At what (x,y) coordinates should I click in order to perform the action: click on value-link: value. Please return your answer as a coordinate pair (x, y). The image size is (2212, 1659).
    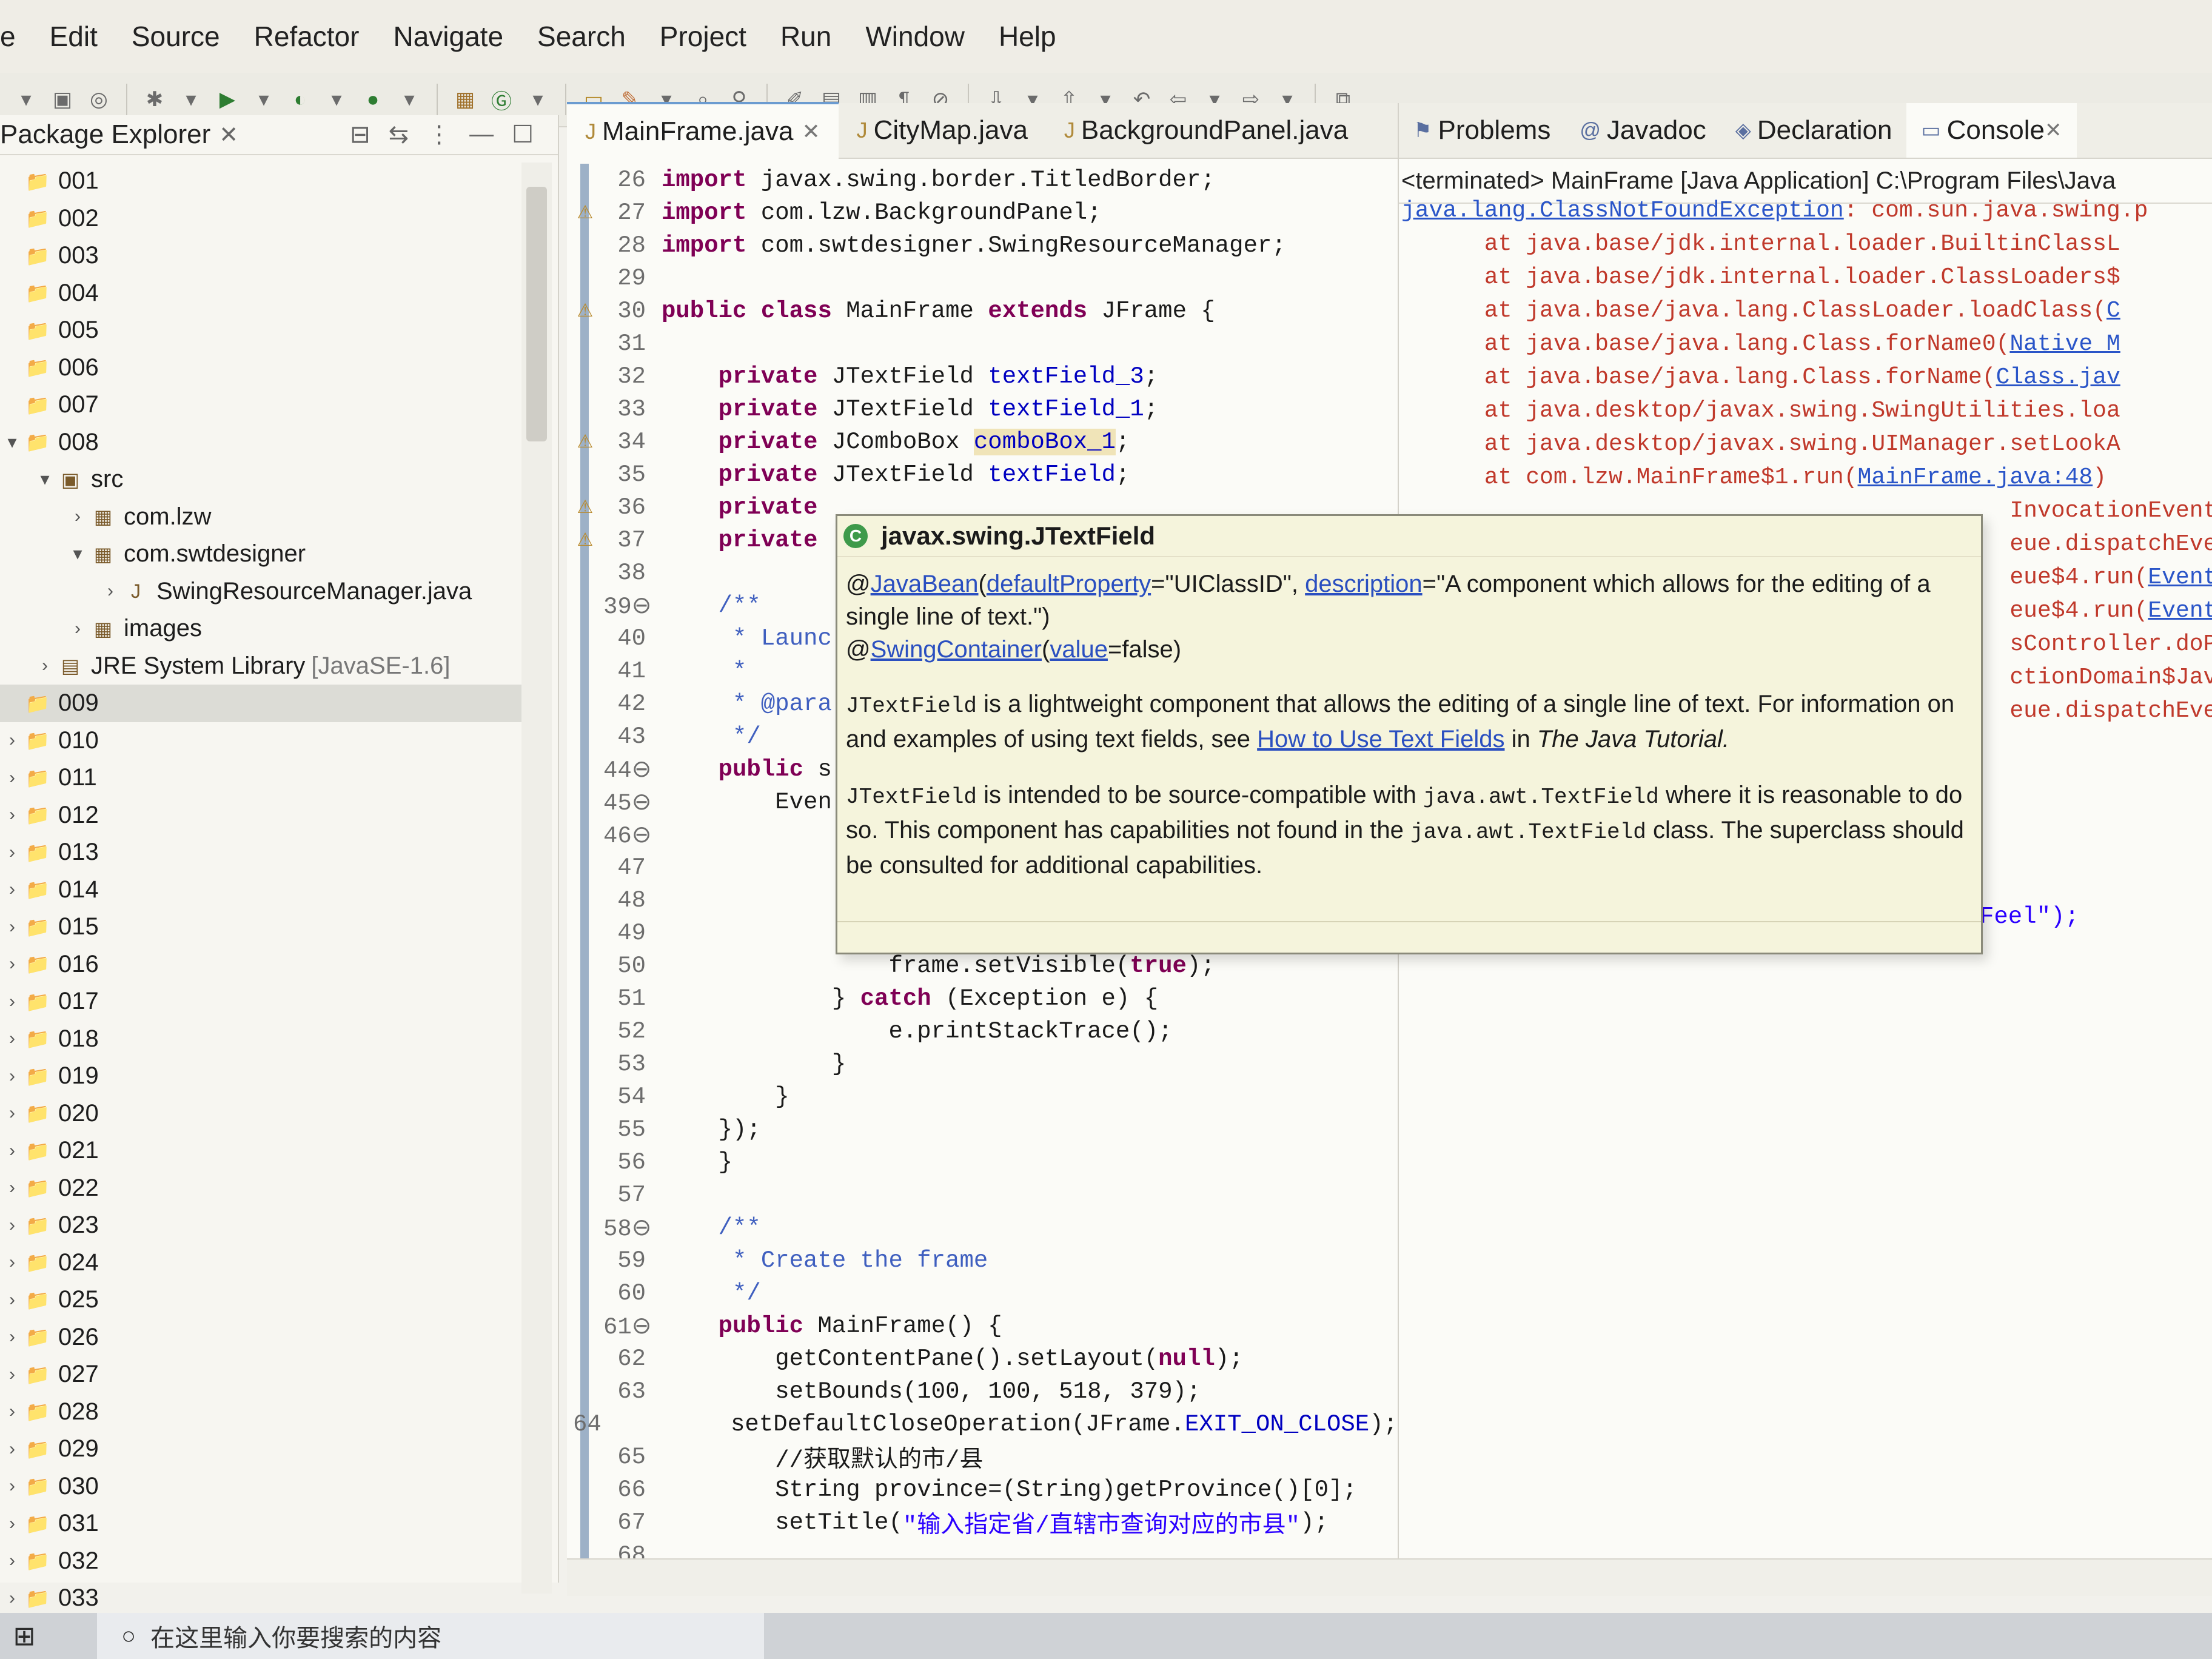
    Looking at the image, I should click on (1079, 649).